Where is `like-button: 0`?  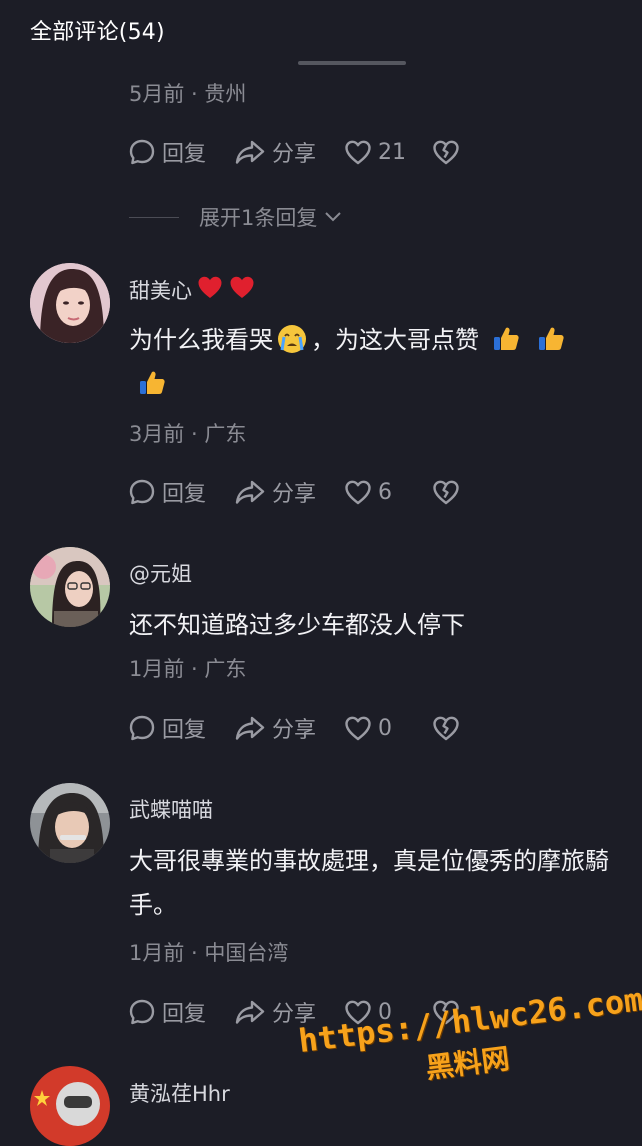 like-button: 0 is located at coordinates (388, 728).